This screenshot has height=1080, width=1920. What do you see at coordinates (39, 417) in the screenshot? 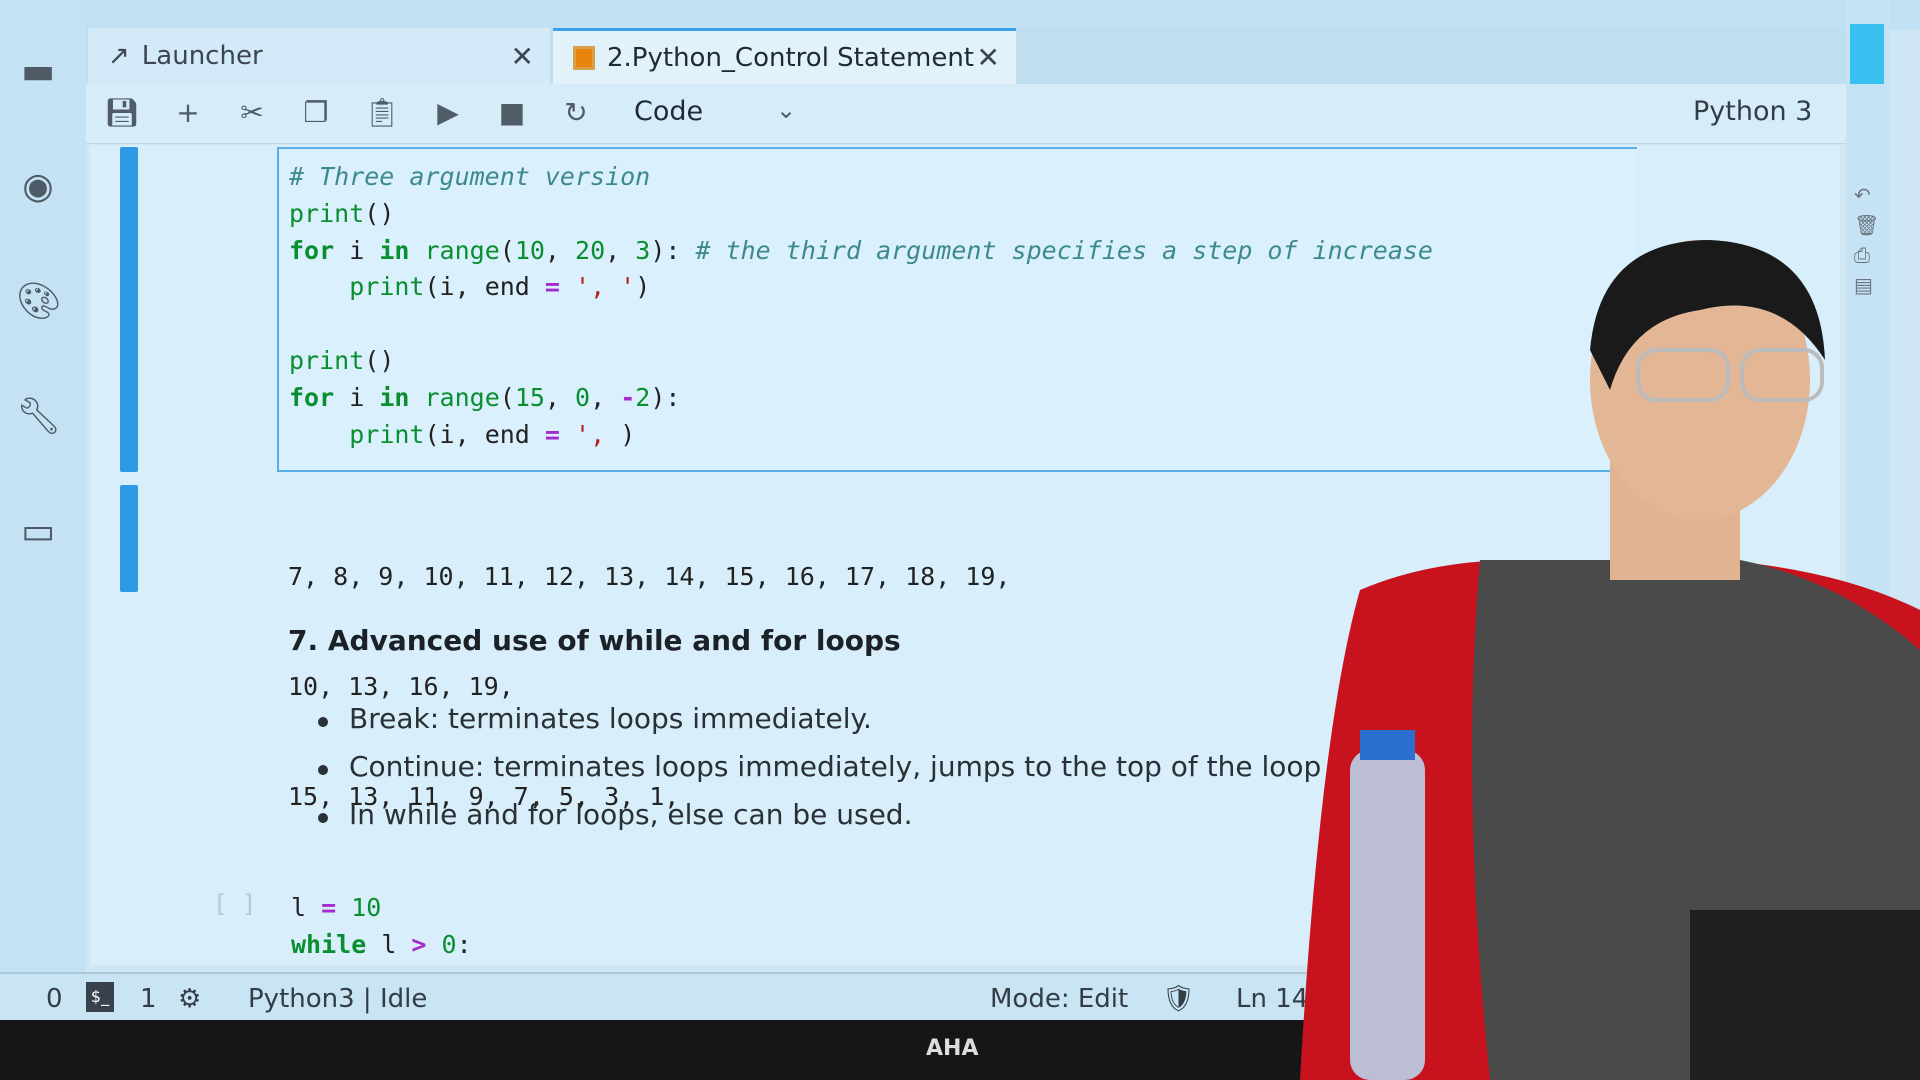
I see `wrench-icon: 🔧︎` at bounding box center [39, 417].